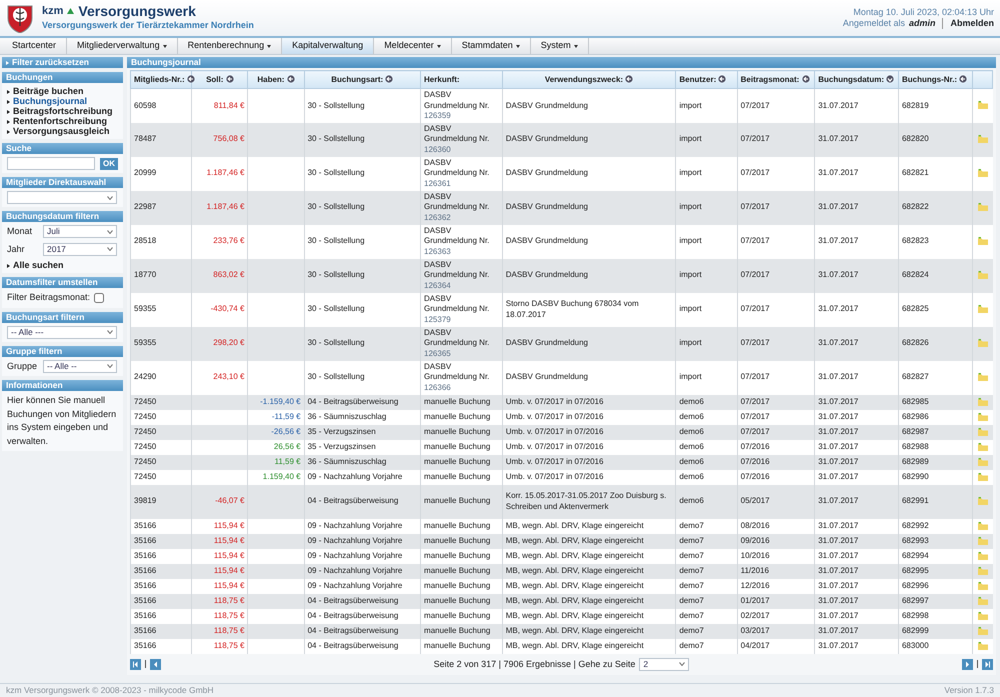  Describe the element at coordinates (99, 297) in the screenshot. I see `checkbox` at that location.